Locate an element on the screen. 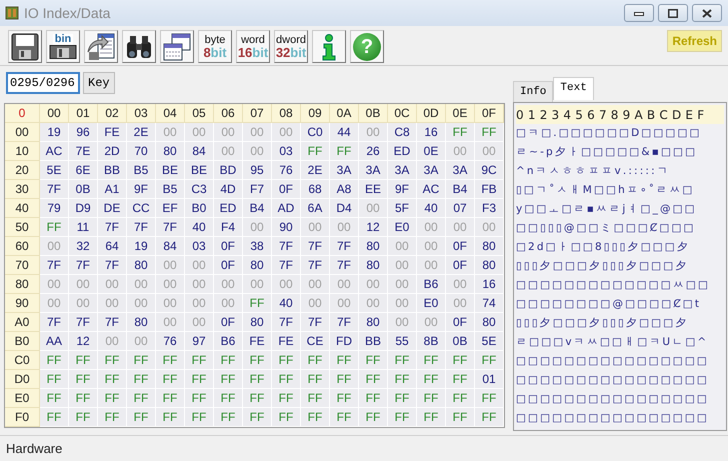 The image size is (728, 461). hex-cell: 74 is located at coordinates (489, 303).